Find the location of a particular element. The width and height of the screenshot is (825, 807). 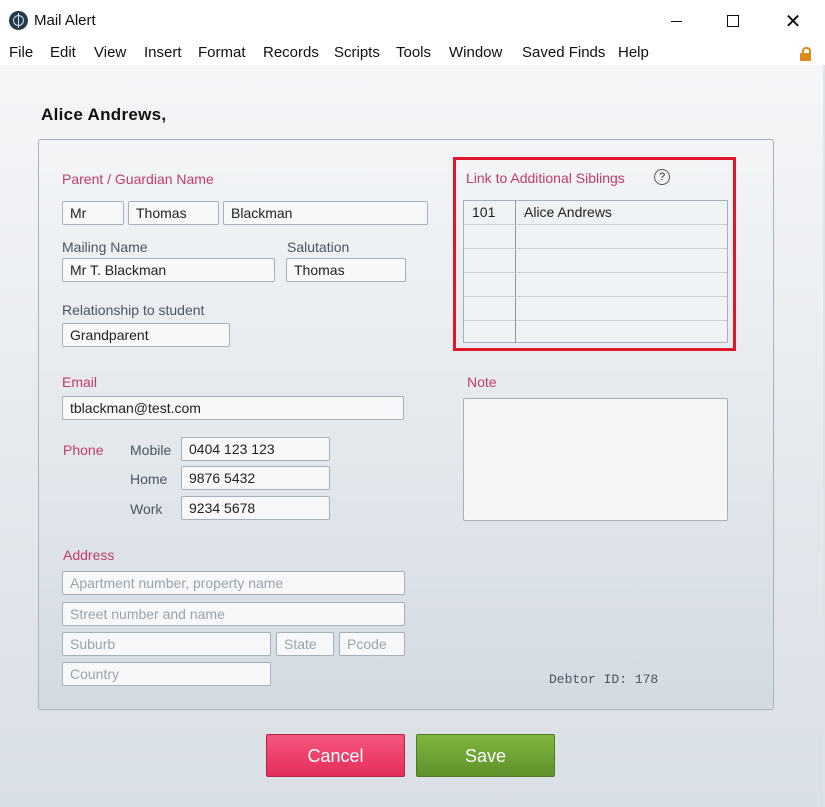

sibling-name-cell: Alice Andrews is located at coordinates (622, 212).